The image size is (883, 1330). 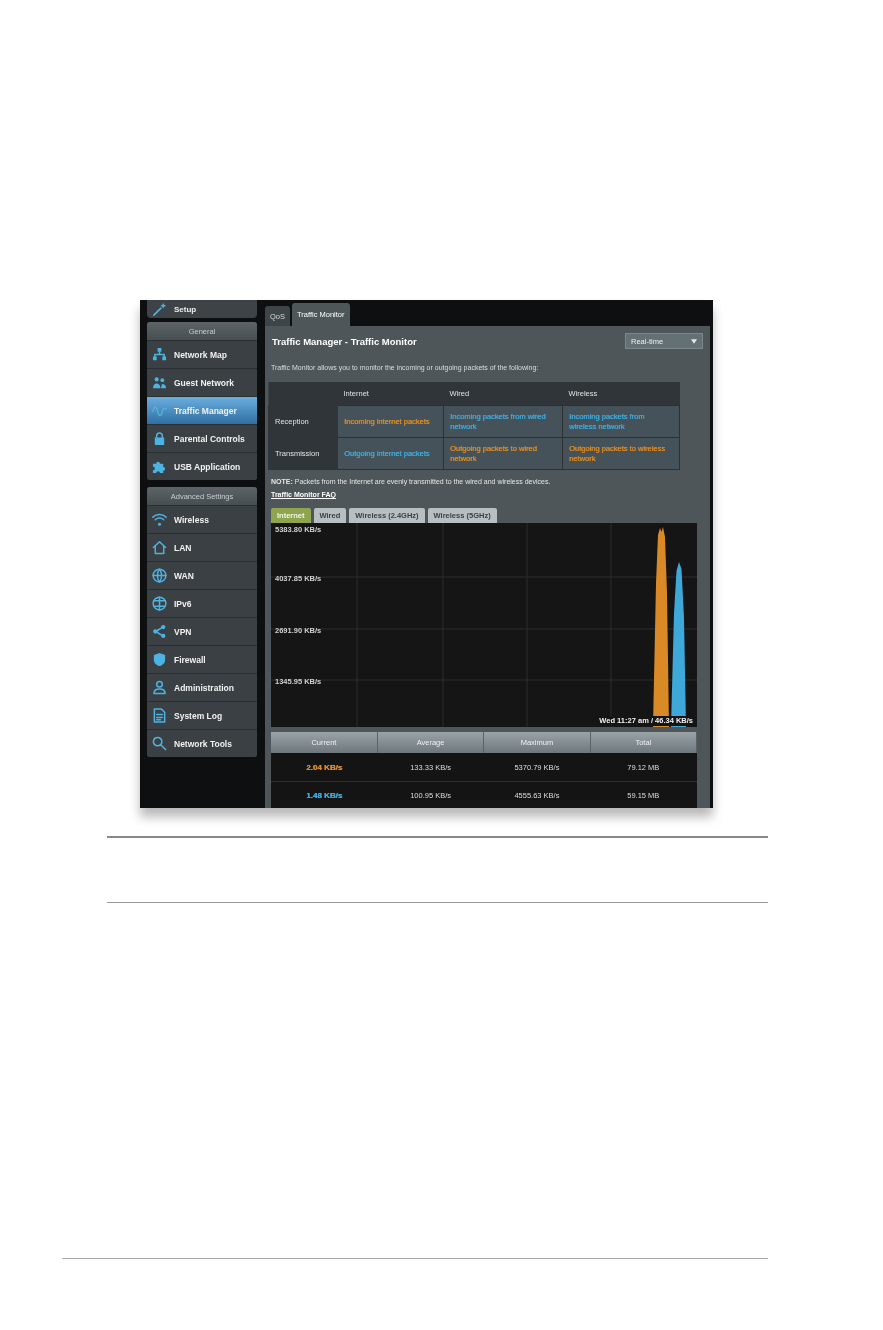 I want to click on page-title: Traffic Manager - Traffic Monitor, so click(x=344, y=341).